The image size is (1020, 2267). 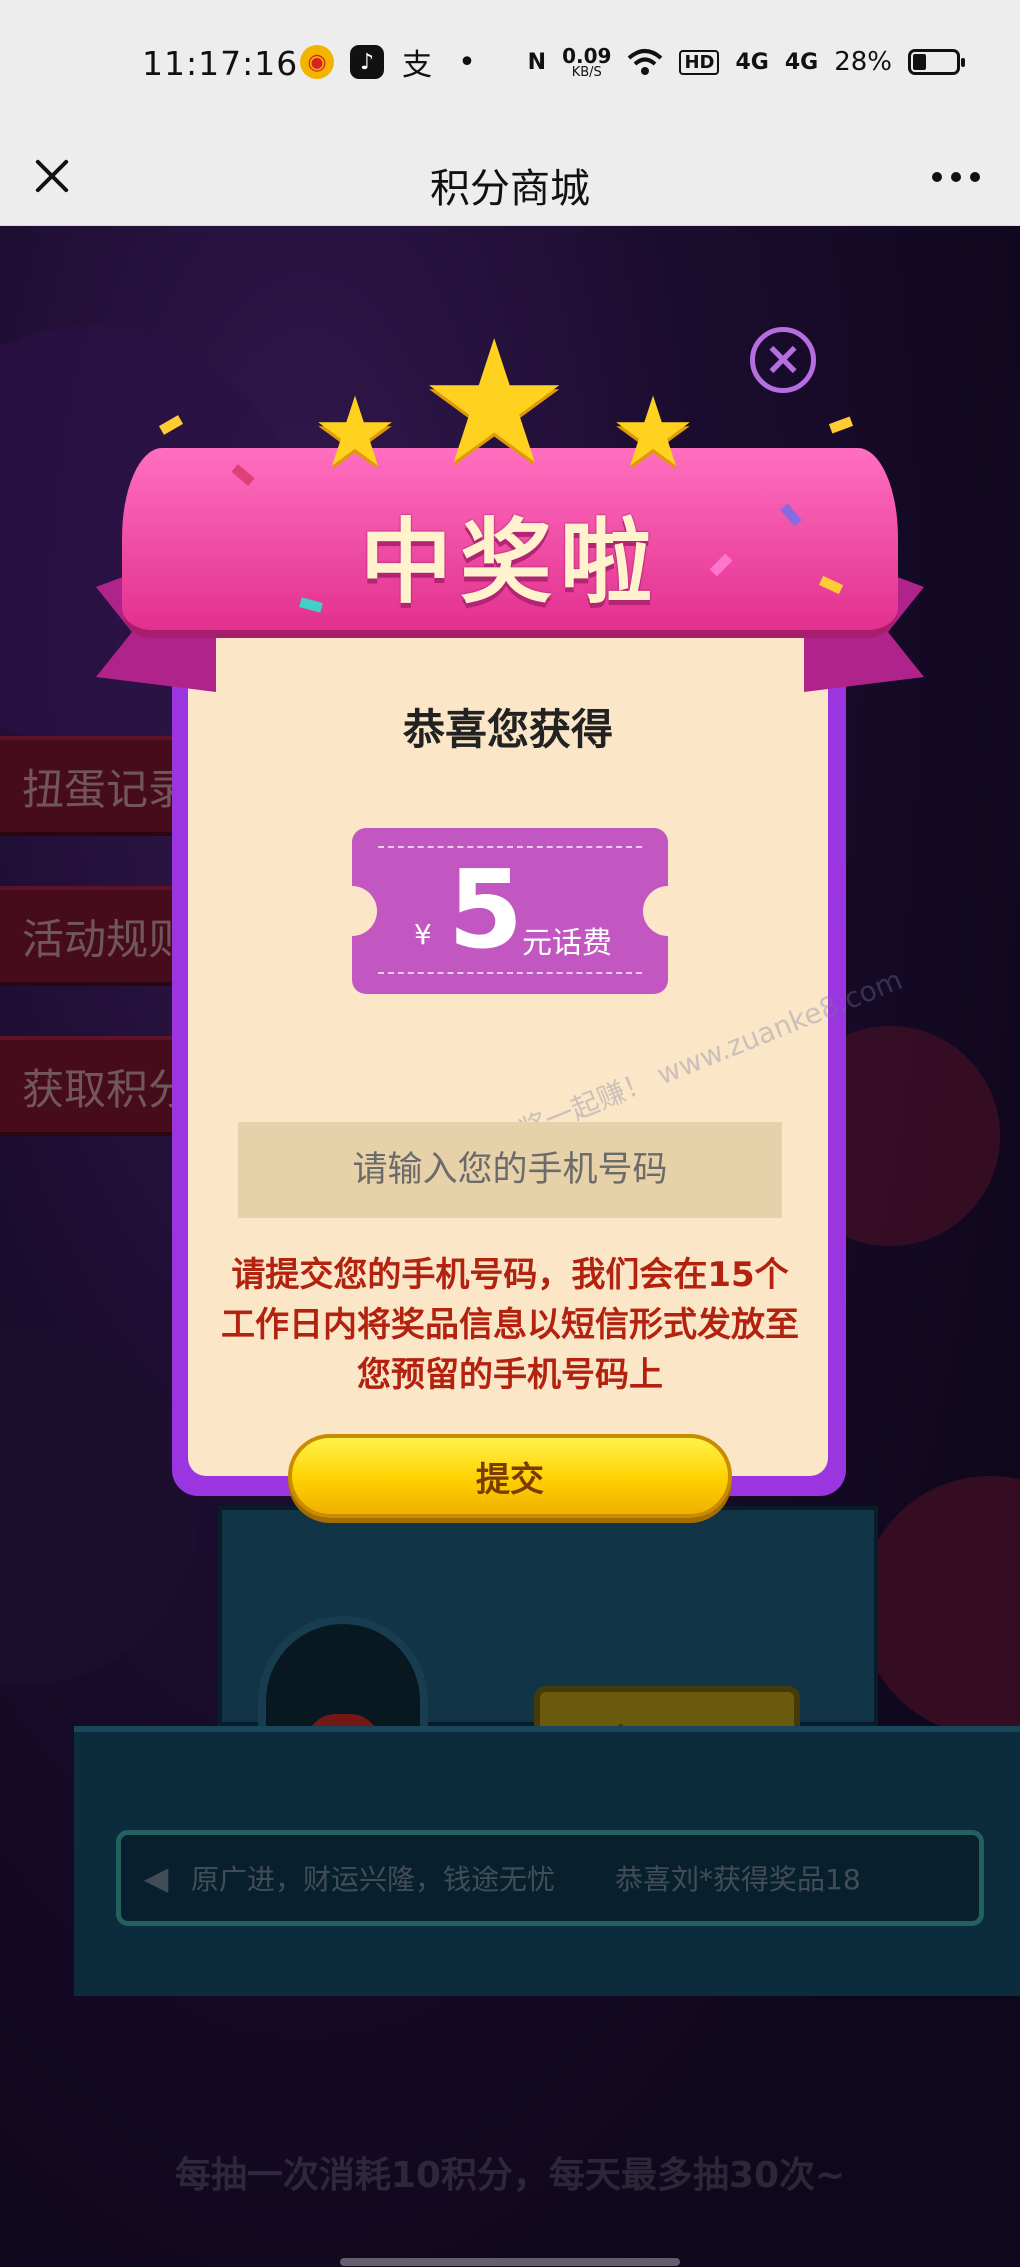 I want to click on battery-percent: 28%, so click(x=863, y=62).